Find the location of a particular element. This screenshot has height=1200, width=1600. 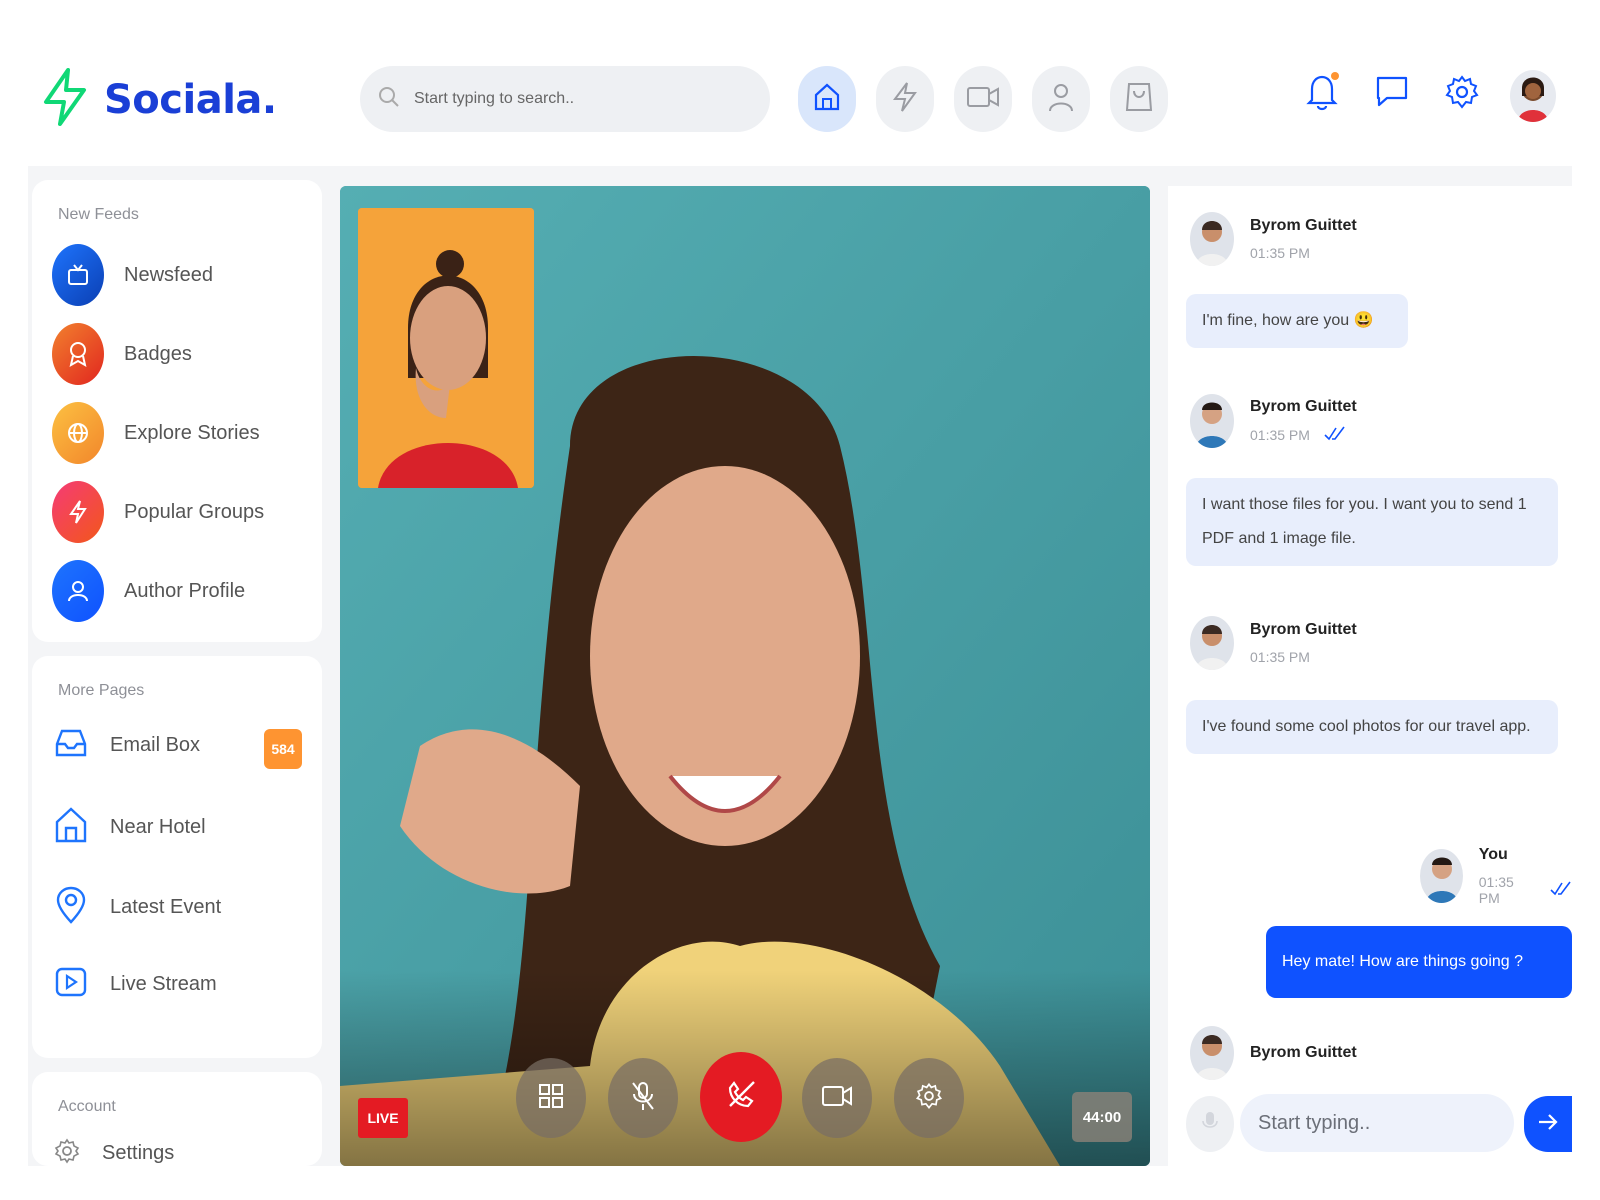

nav-home-button is located at coordinates (827, 99).